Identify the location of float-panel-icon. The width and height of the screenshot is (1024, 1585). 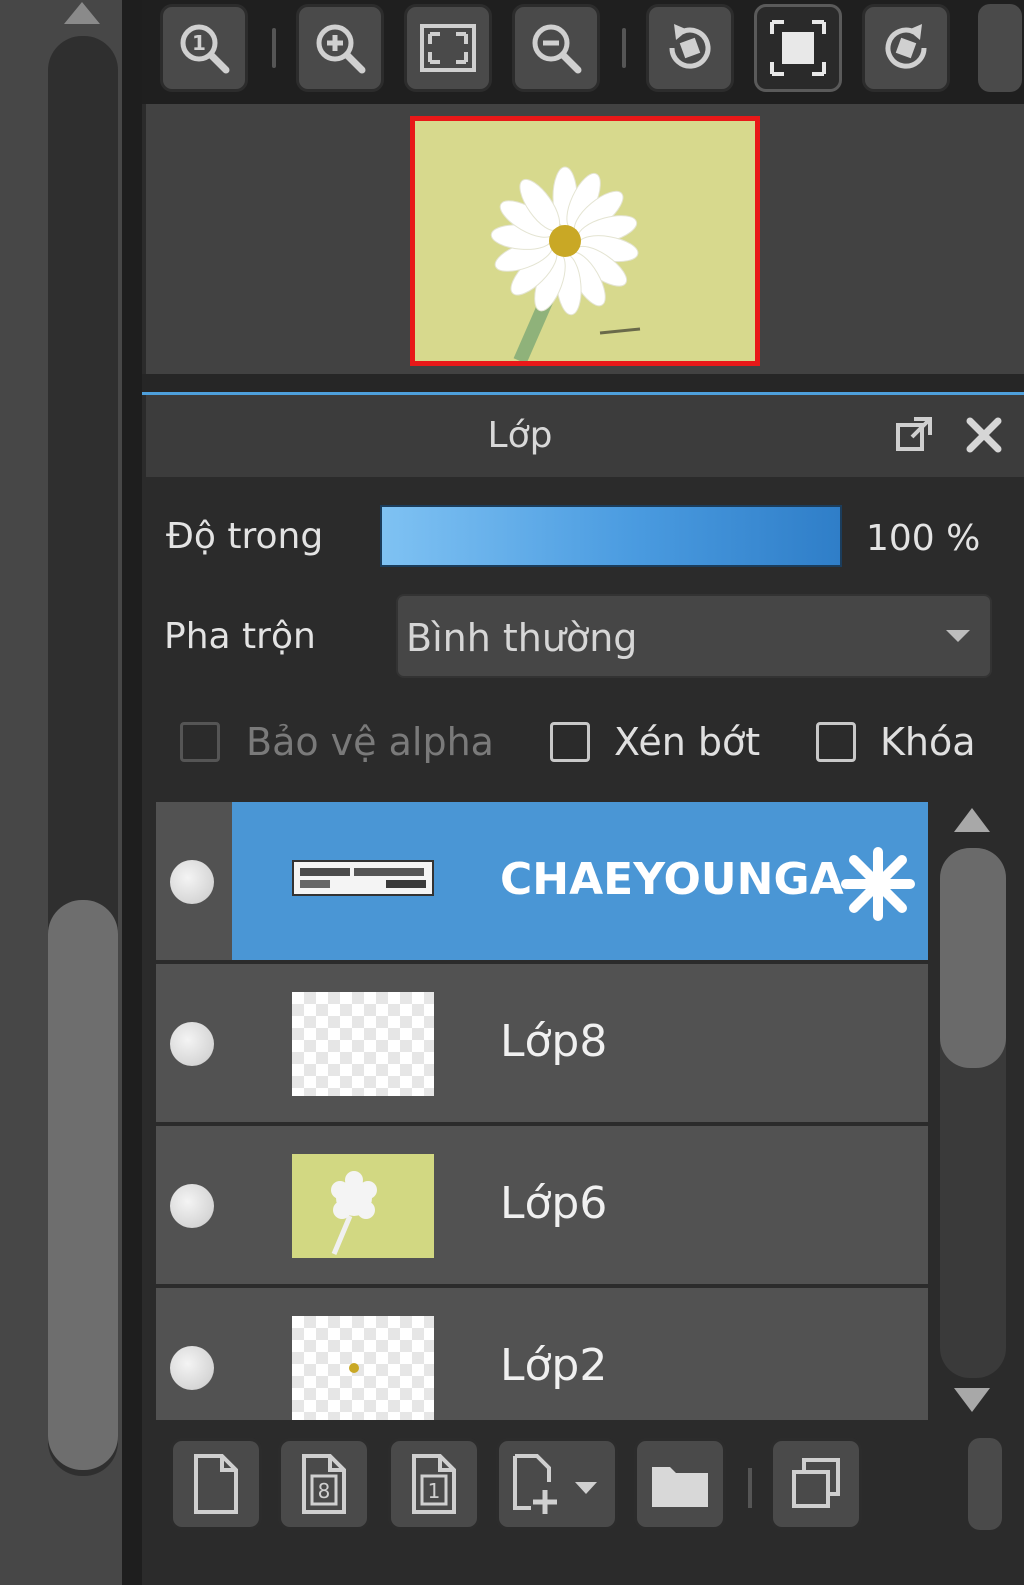
(914, 435).